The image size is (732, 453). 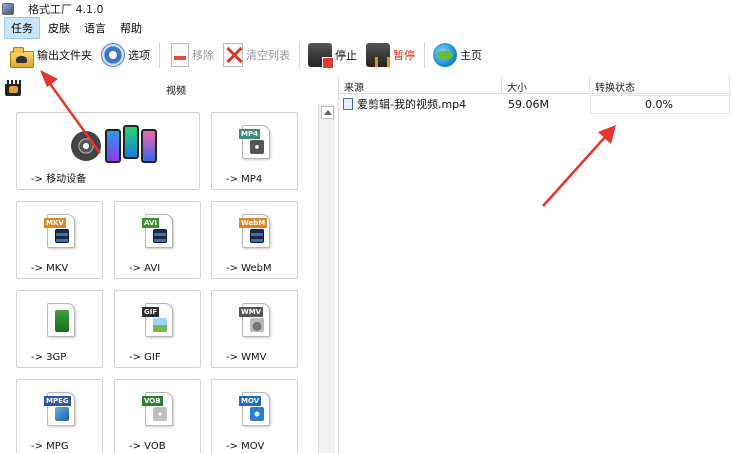 I want to click on tile-3gp: -> 3GP, so click(x=59, y=329).